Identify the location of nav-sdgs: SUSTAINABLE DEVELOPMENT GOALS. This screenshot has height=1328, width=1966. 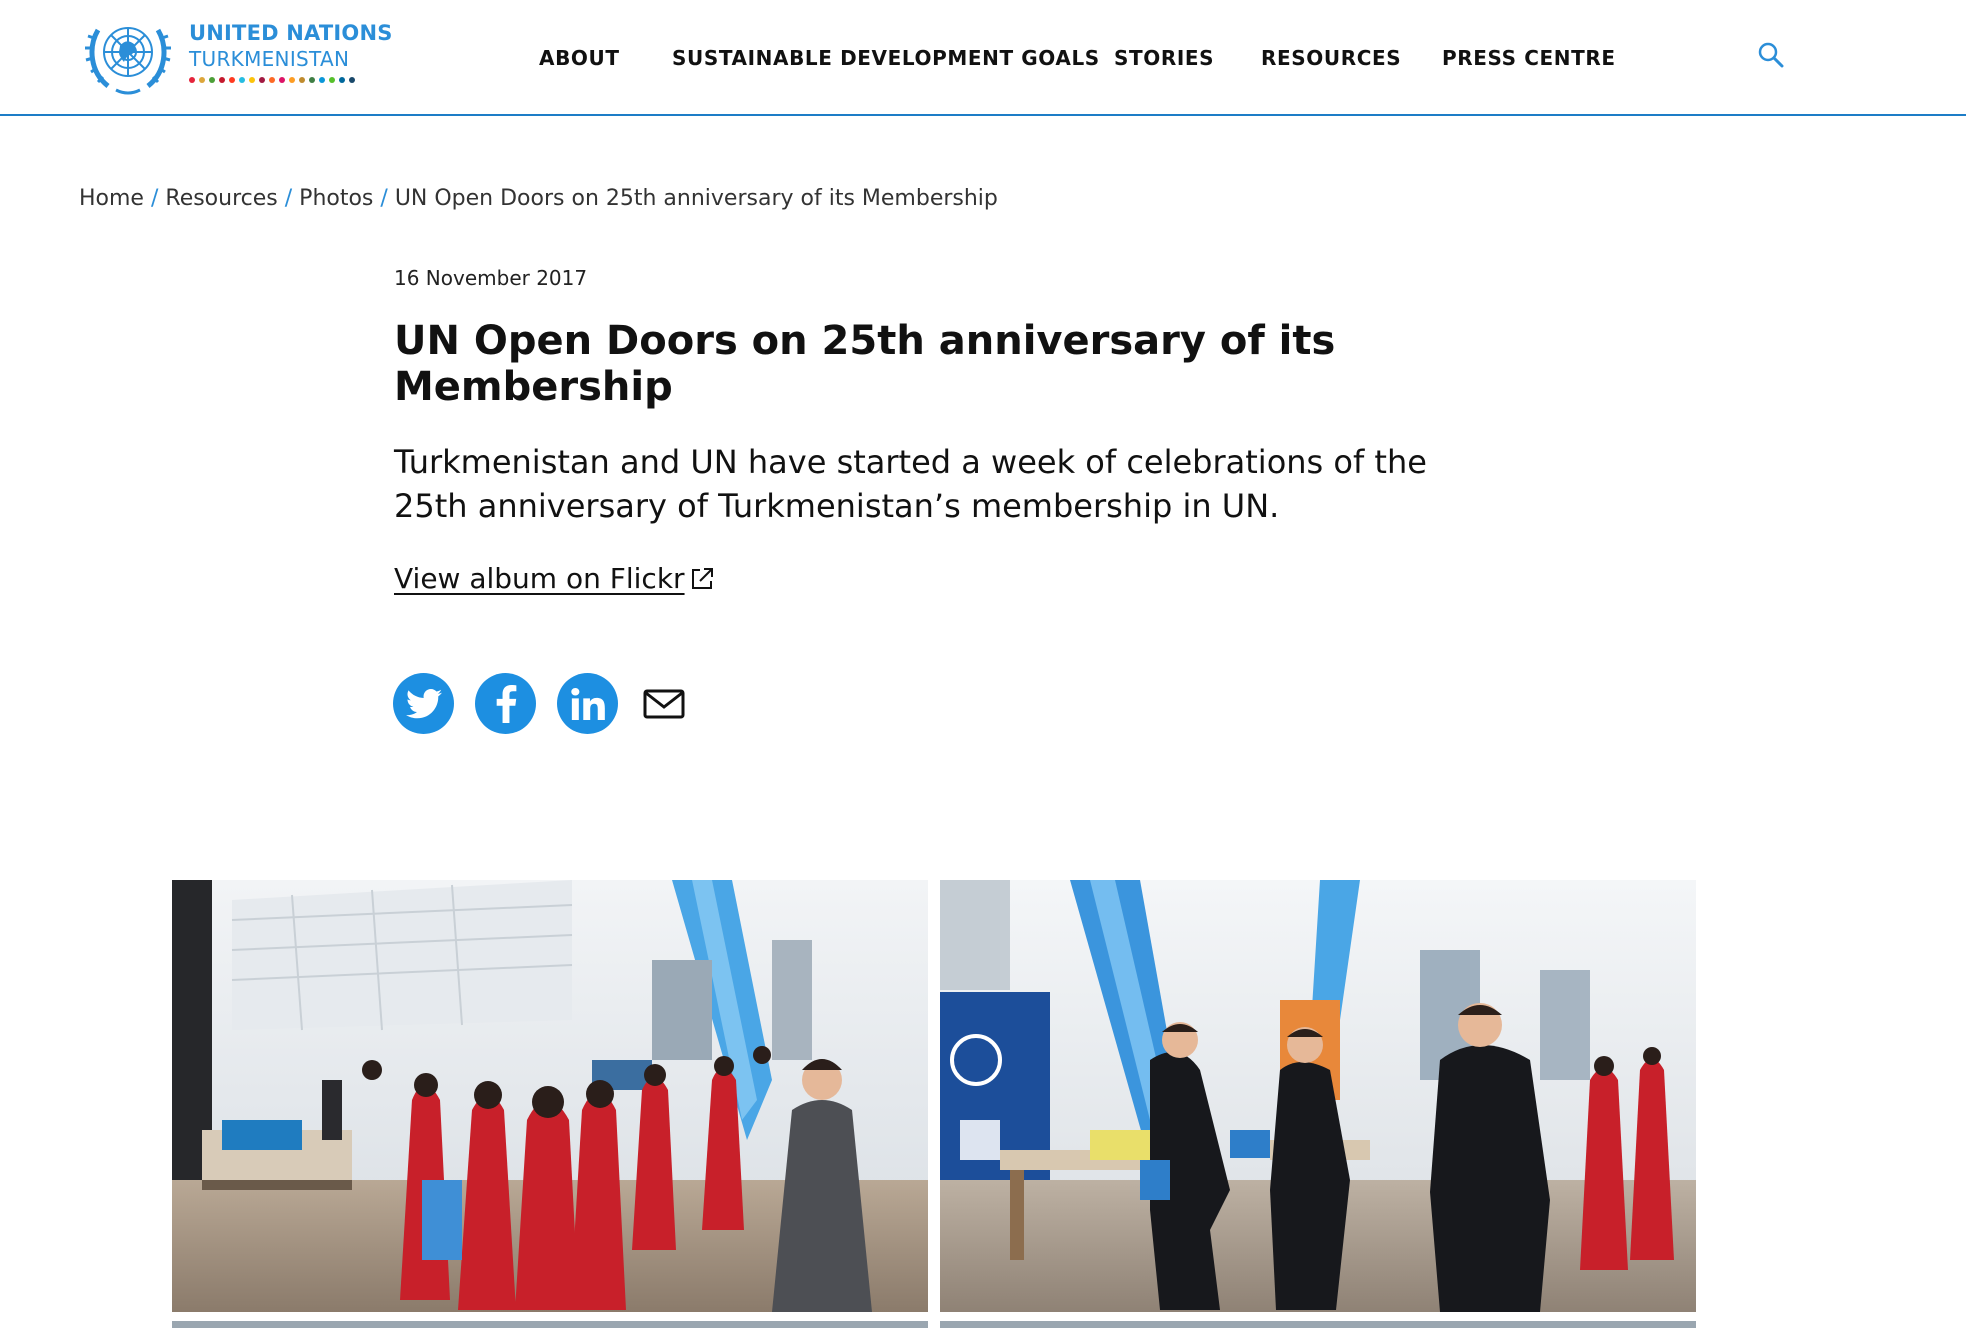
(886, 58).